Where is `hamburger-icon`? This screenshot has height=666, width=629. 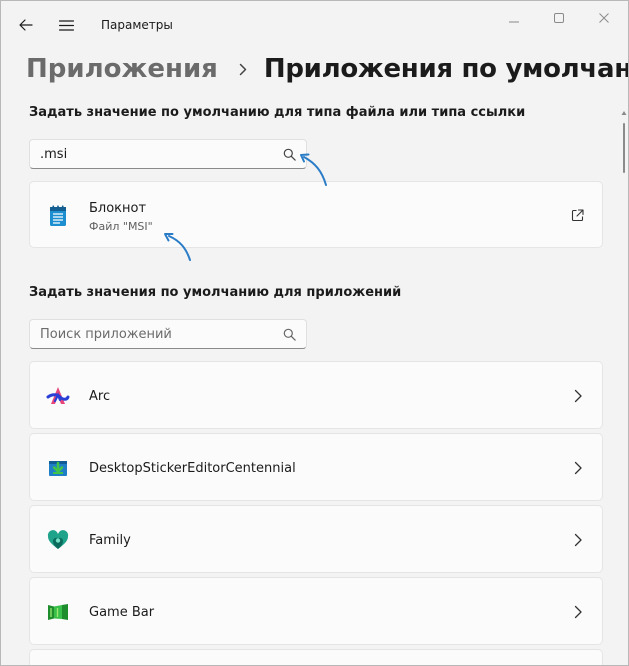
hamburger-icon is located at coordinates (66, 25).